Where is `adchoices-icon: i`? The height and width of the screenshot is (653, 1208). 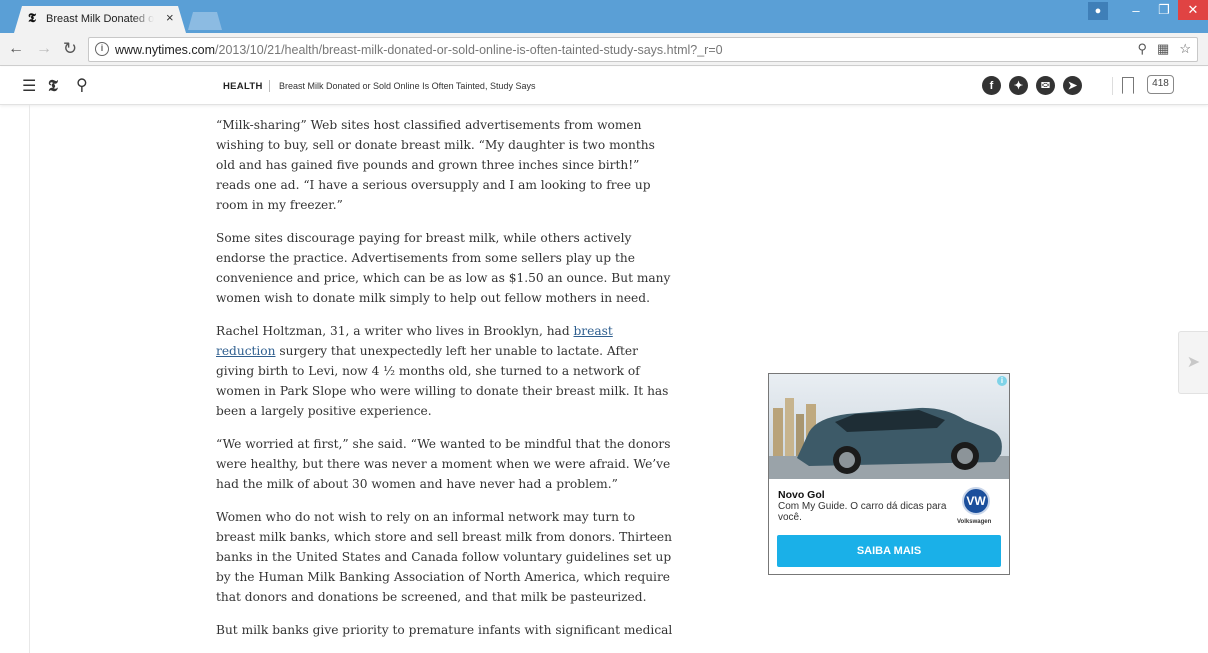 adchoices-icon: i is located at coordinates (1002, 381).